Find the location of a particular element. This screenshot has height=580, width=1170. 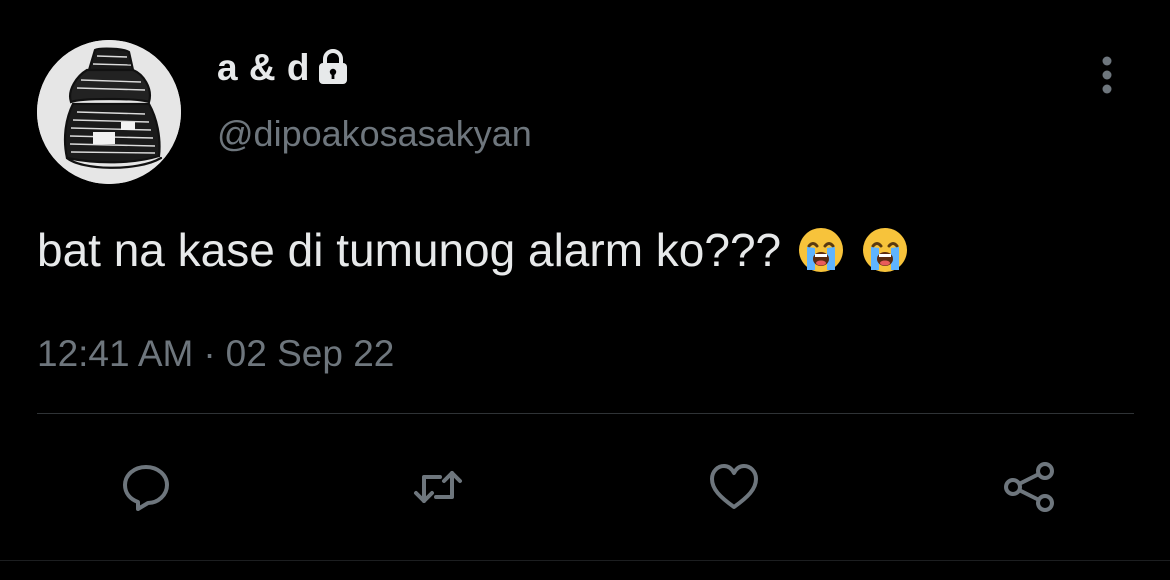

retweet-button is located at coordinates (438, 487).